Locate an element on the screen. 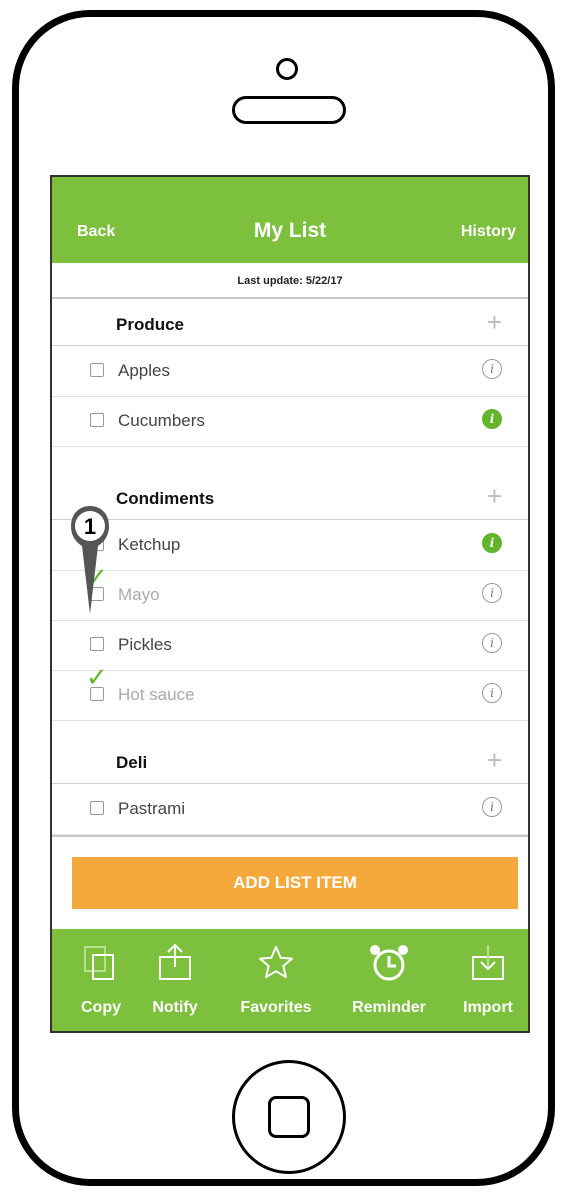  section-header-produce: Produce + is located at coordinates (290, 322).